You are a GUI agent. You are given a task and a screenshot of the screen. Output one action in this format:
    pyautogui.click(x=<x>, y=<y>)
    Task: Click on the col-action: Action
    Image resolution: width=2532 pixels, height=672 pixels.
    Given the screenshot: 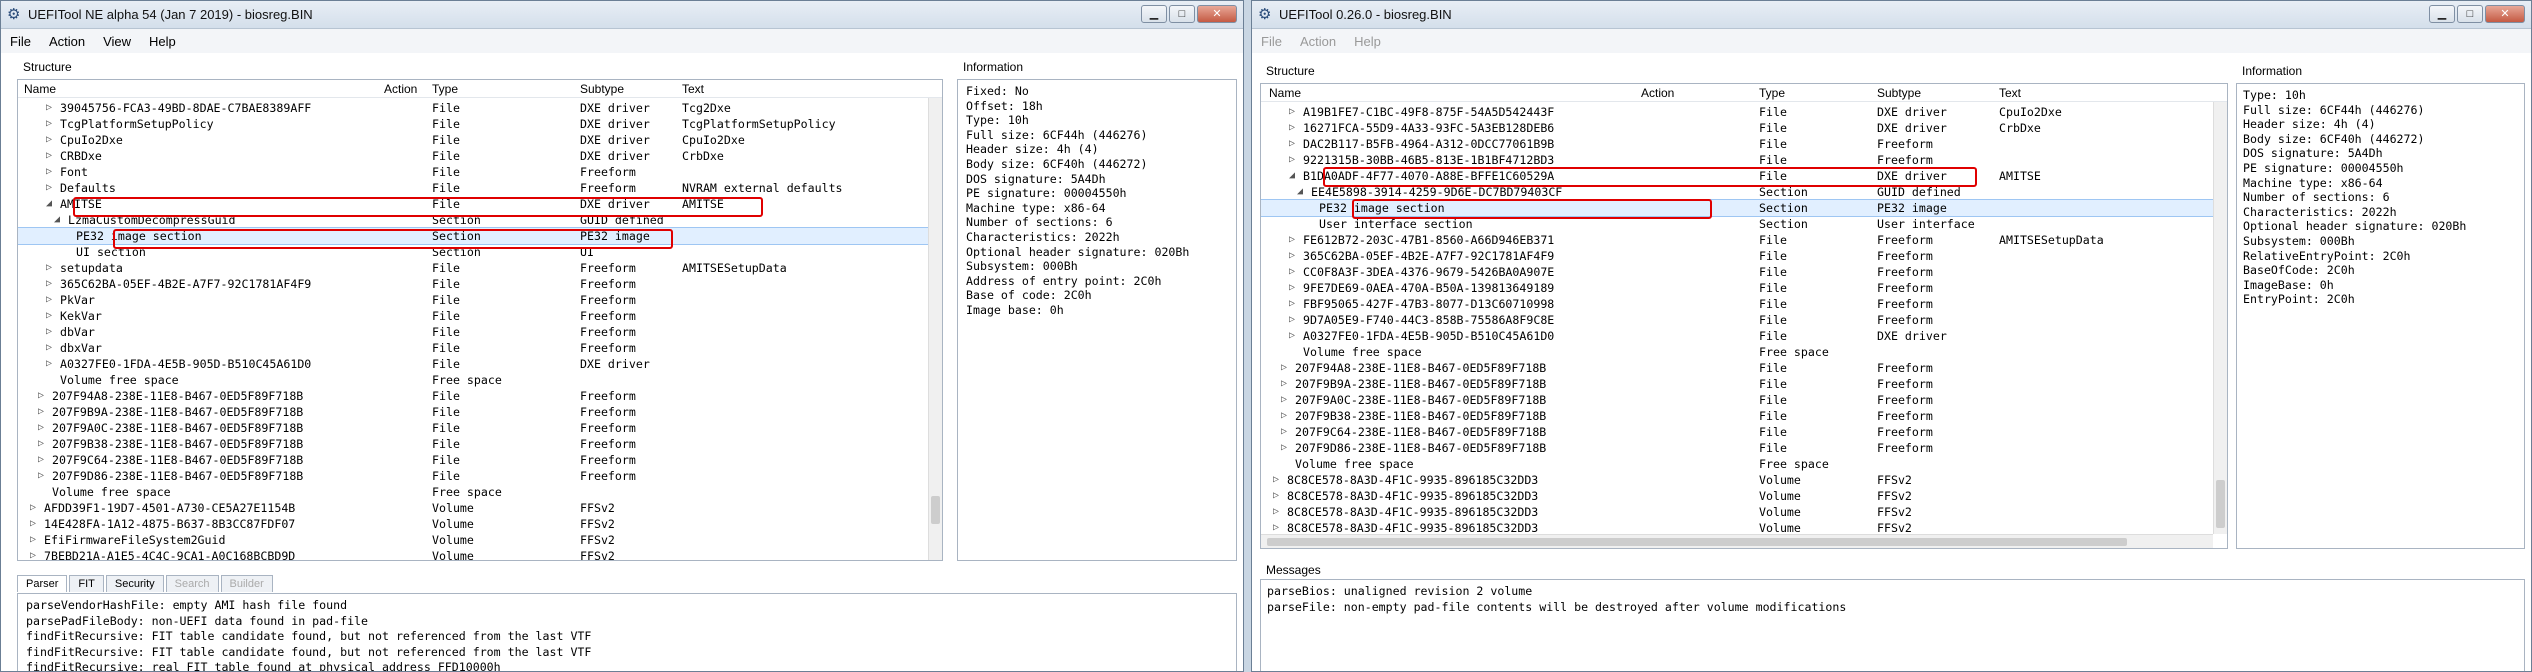 What is the action you would take?
    pyautogui.click(x=1657, y=93)
    